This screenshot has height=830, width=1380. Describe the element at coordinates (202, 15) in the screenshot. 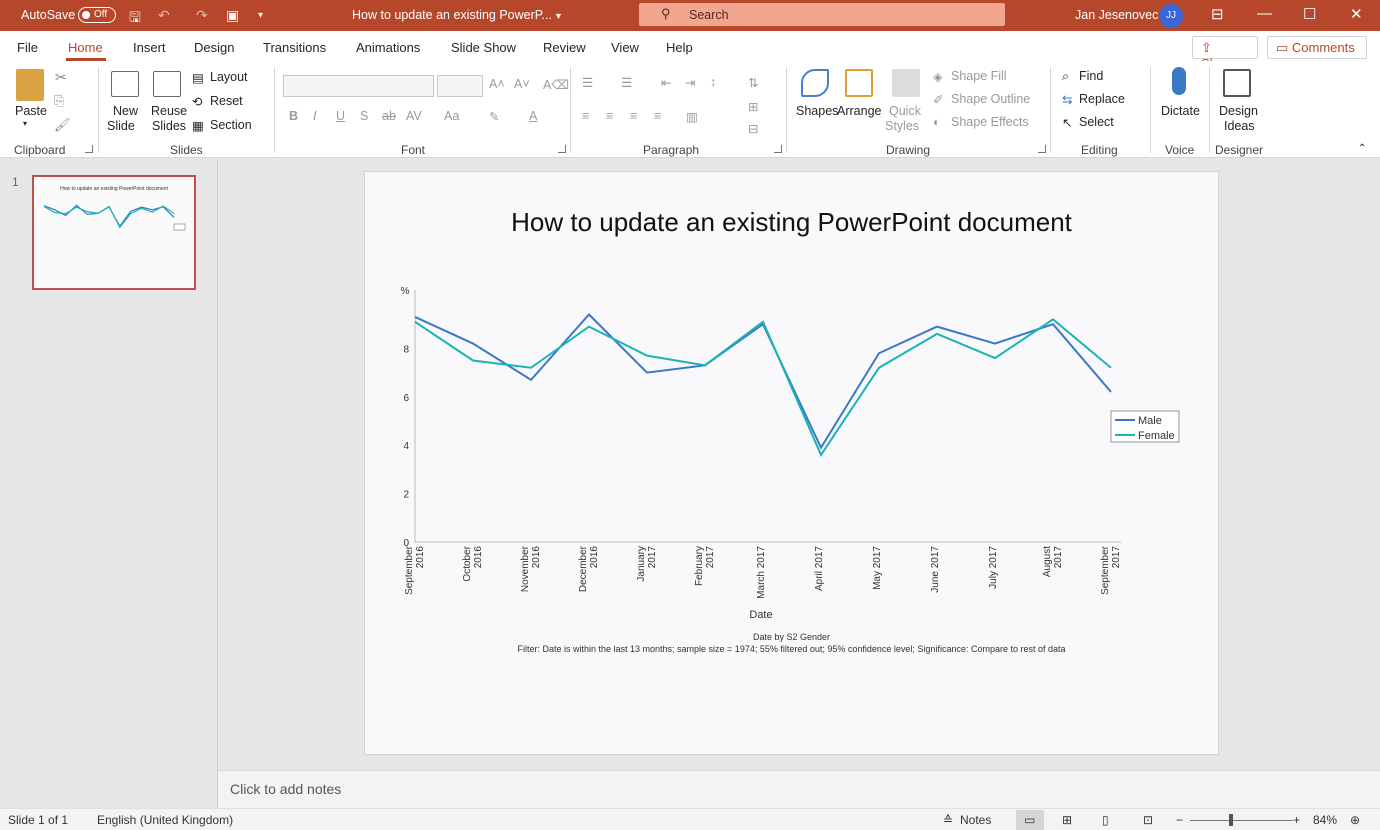

I see `redo-icon: ↷` at that location.